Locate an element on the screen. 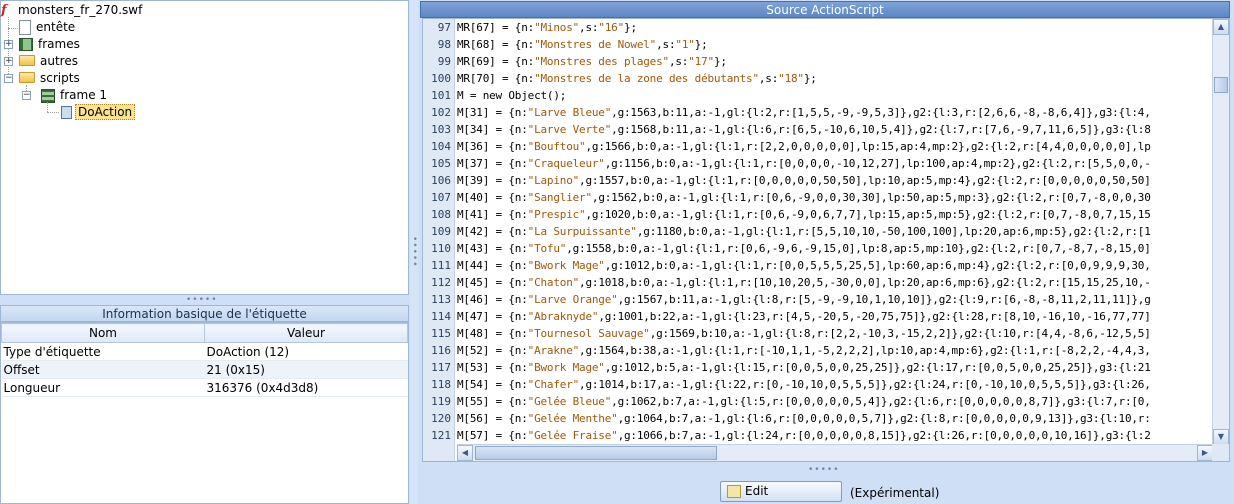  code-token: M[44] = {n: is located at coordinates (492, 265).